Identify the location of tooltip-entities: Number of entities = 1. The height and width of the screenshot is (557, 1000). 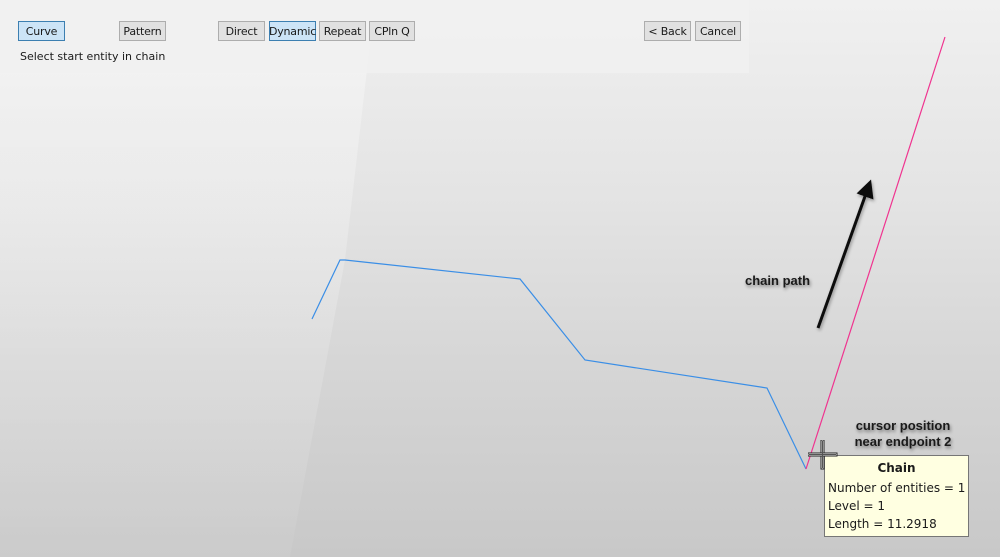
(897, 488).